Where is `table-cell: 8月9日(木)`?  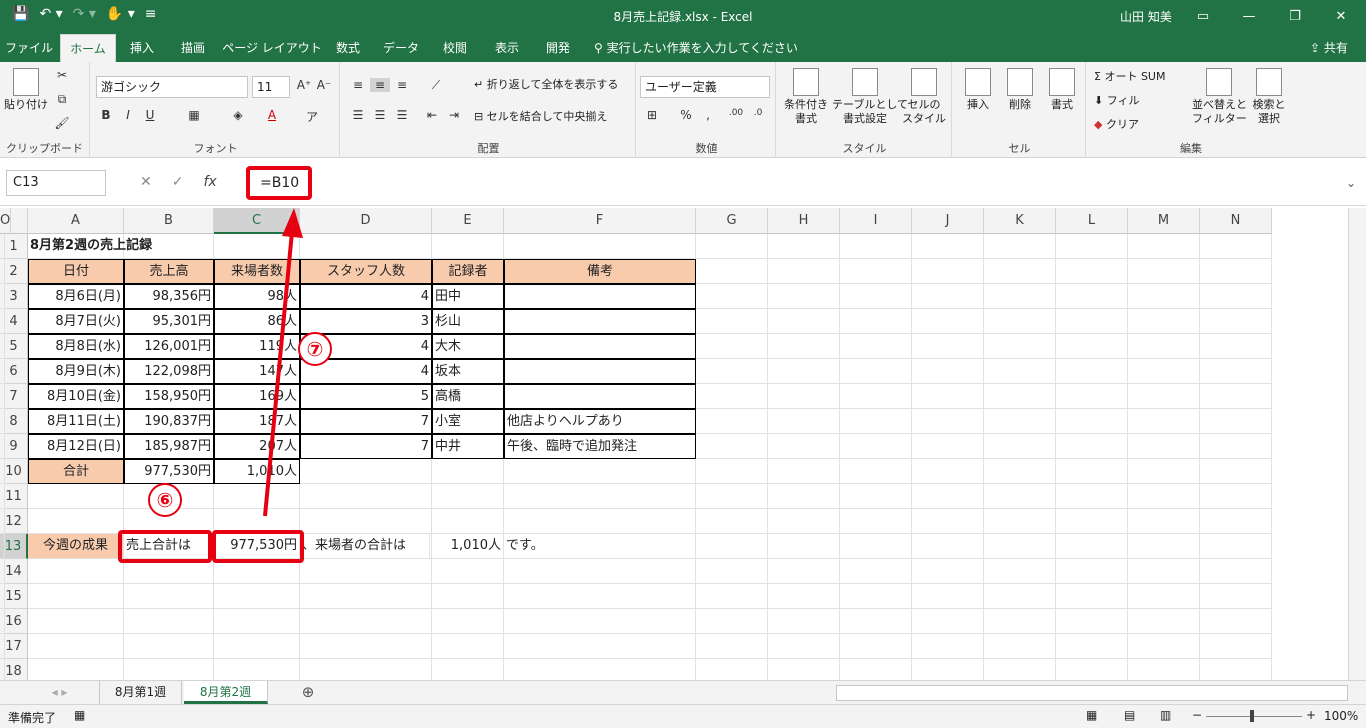 table-cell: 8月9日(木) is located at coordinates (76, 371).